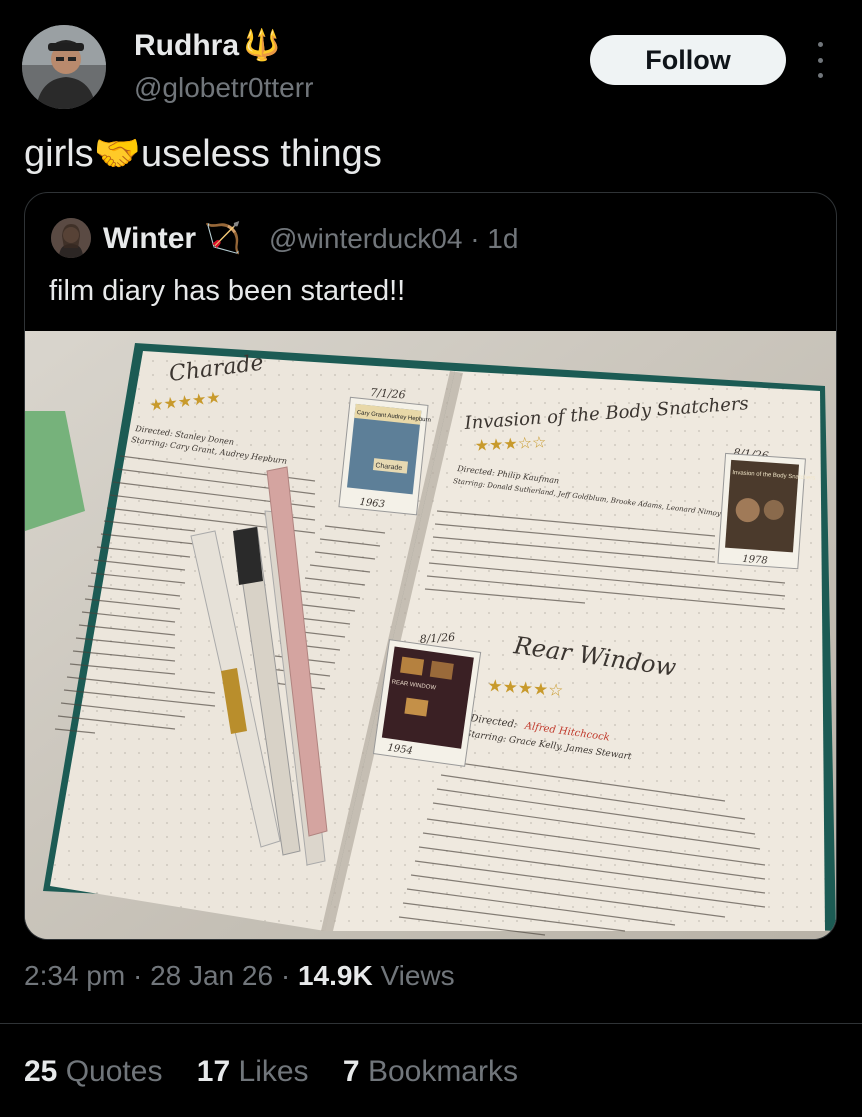 This screenshot has height=1117, width=862. Describe the element at coordinates (239, 976) in the screenshot. I see `tweet-timestamp: 2:34 pm · 28 Jan 26 · 14.9K Views` at that location.